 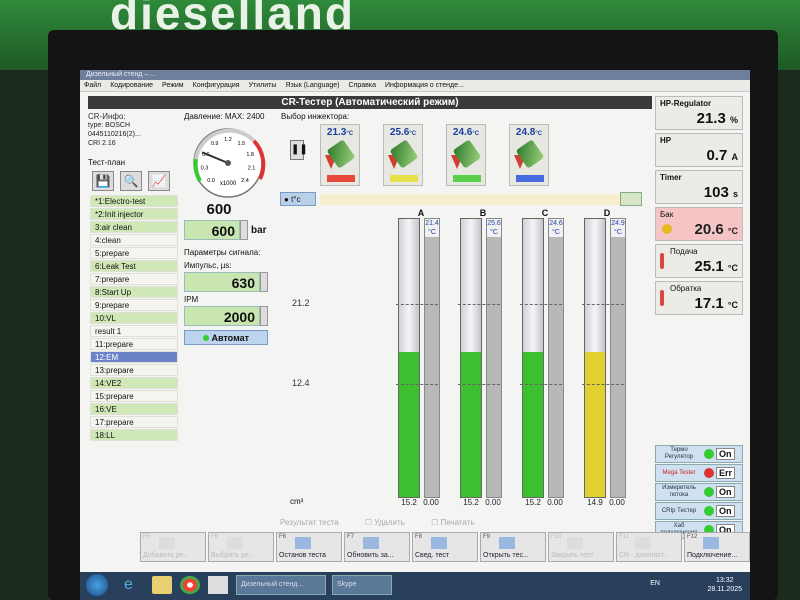 I want to click on delete-label: Удалить, so click(x=389, y=522).